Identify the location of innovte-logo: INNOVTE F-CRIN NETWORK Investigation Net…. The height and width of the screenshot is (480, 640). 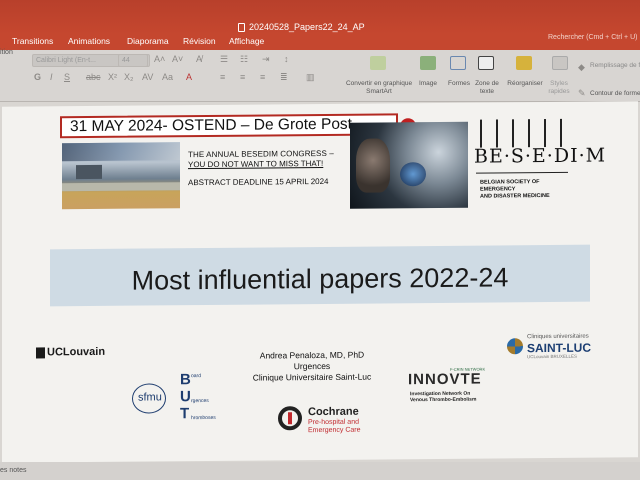
(447, 385).